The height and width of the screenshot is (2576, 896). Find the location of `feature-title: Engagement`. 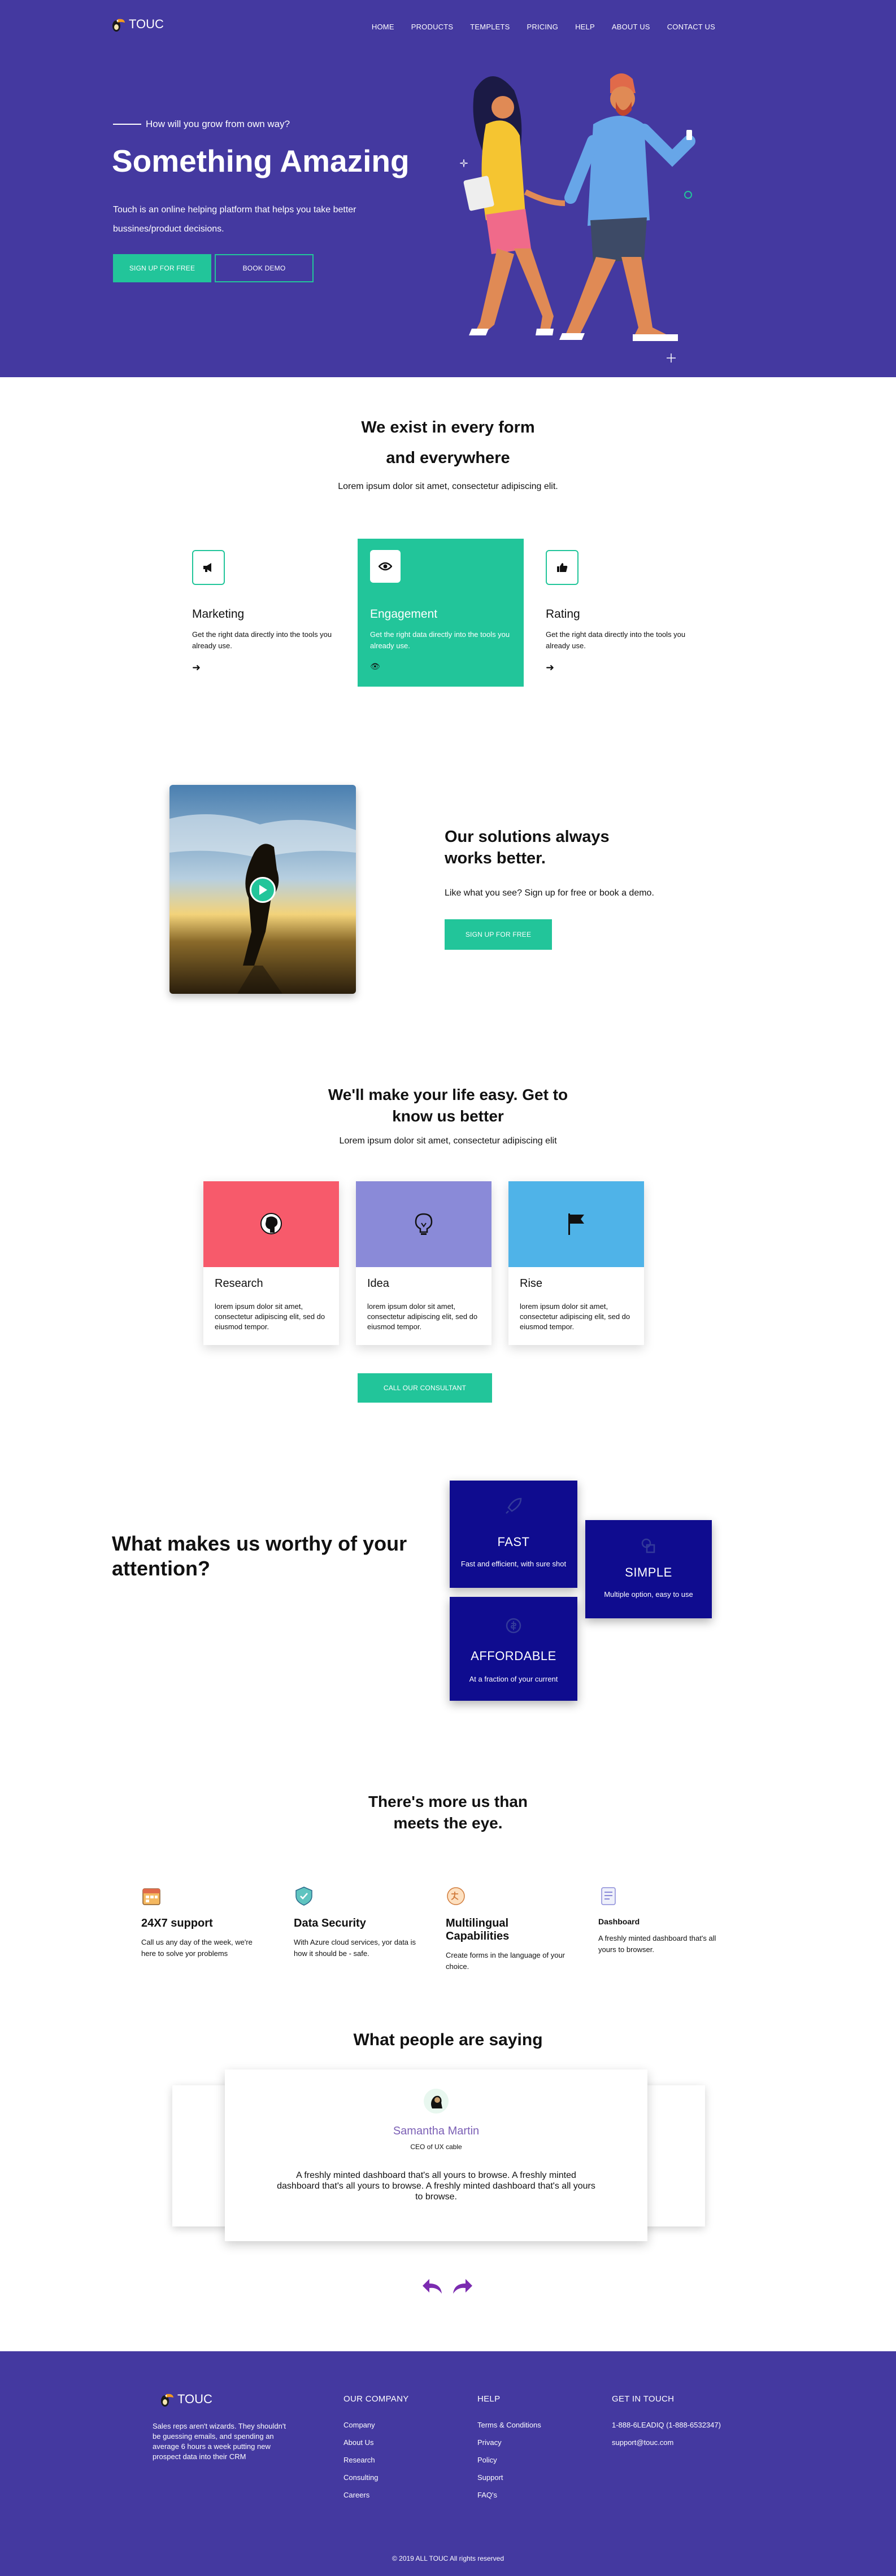

feature-title: Engagement is located at coordinates (404, 615).